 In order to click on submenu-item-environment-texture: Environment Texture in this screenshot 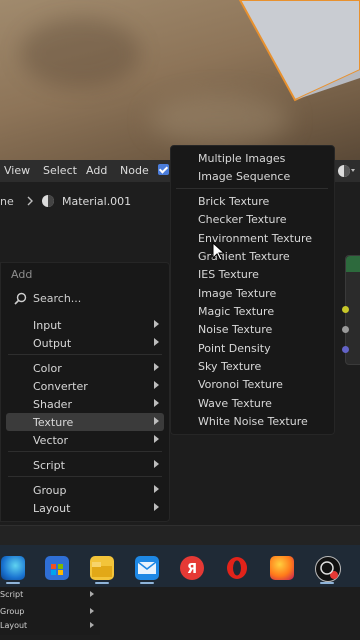, I will do `click(251, 238)`.